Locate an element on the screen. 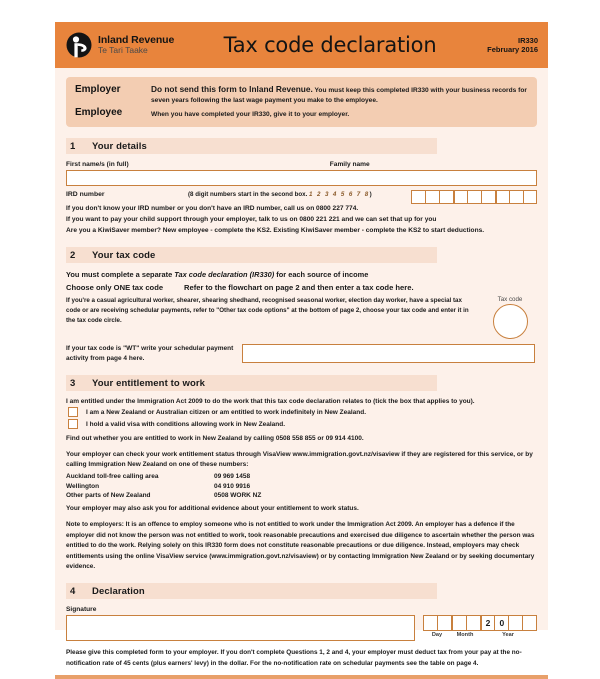  signature-label: Signature is located at coordinates (81, 610).